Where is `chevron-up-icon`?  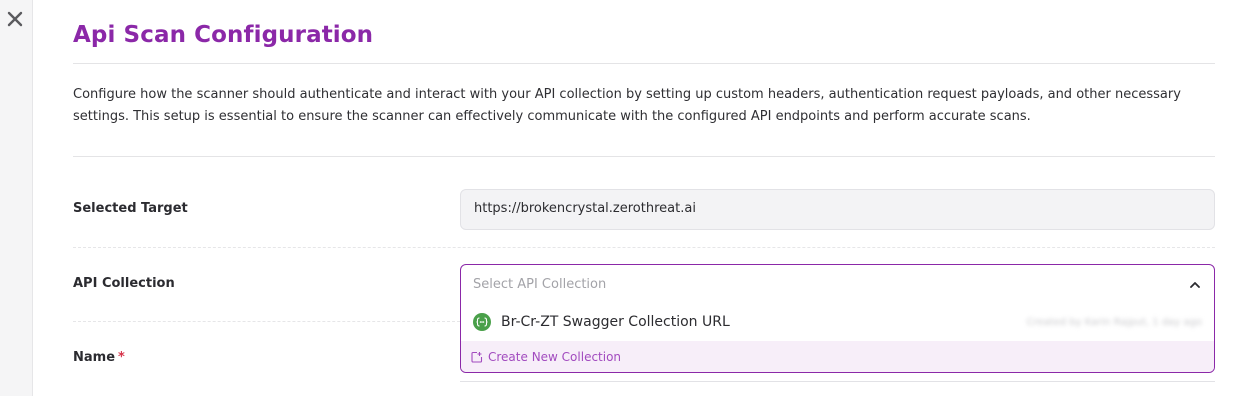
chevron-up-icon is located at coordinates (1195, 284).